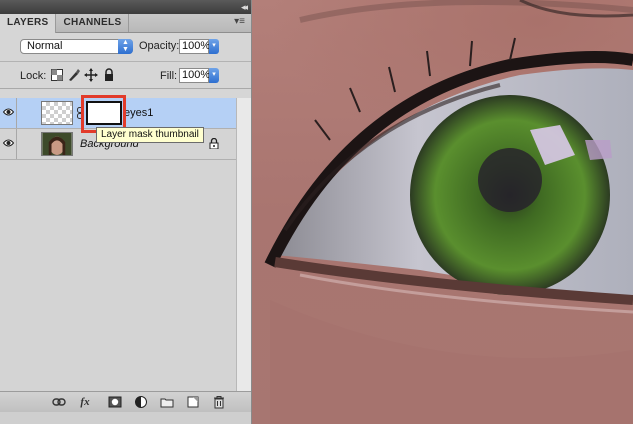 This screenshot has width=633, height=424. I want to click on layers-scrollbar, so click(243, 244).